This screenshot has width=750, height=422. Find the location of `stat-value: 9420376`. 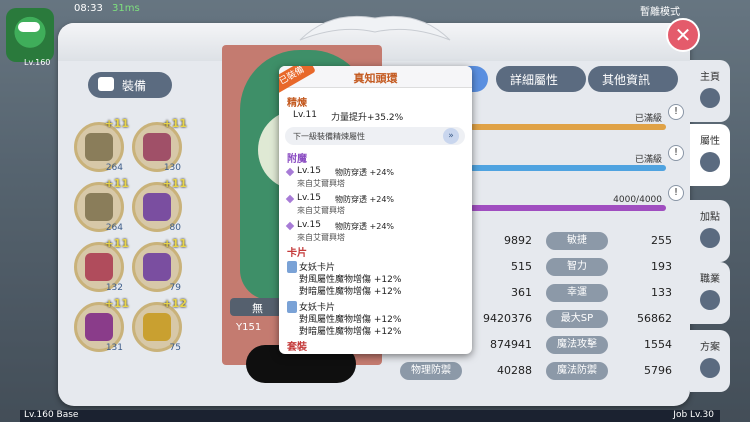

stat-value: 9420376 is located at coordinates (507, 318).